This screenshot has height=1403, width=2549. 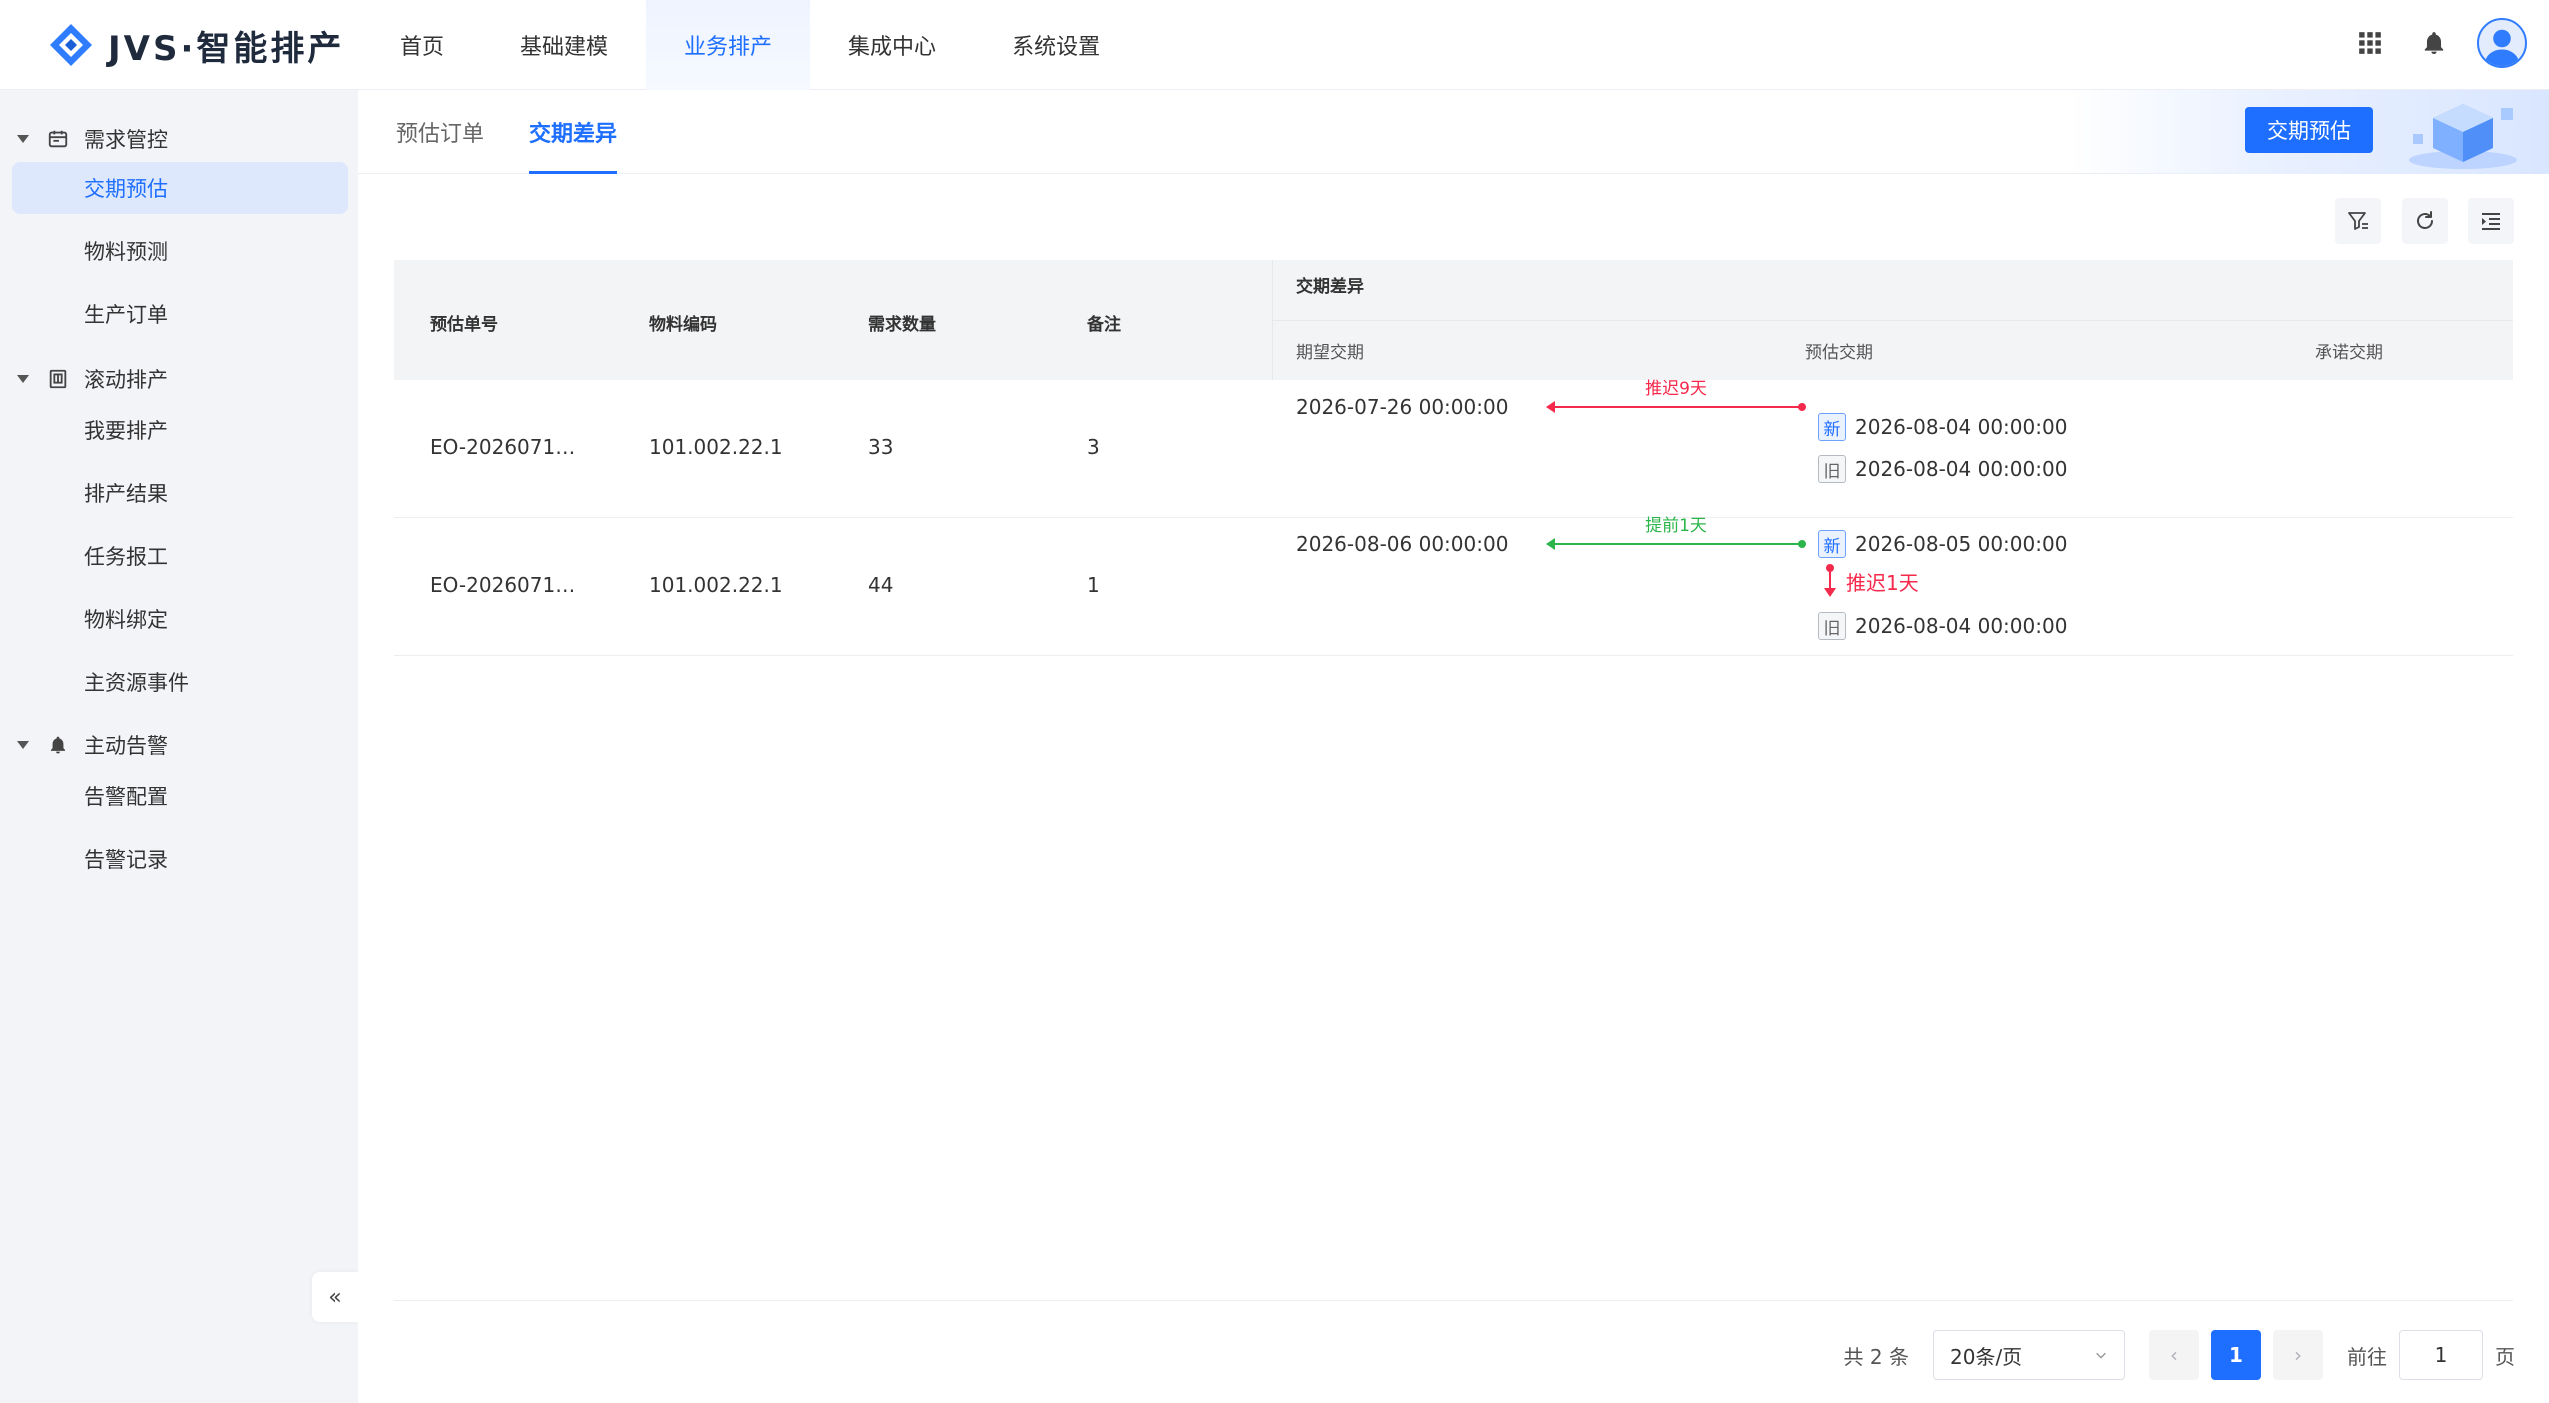 What do you see at coordinates (1876, 1356) in the screenshot?
I see `total-count: 共 2 条` at bounding box center [1876, 1356].